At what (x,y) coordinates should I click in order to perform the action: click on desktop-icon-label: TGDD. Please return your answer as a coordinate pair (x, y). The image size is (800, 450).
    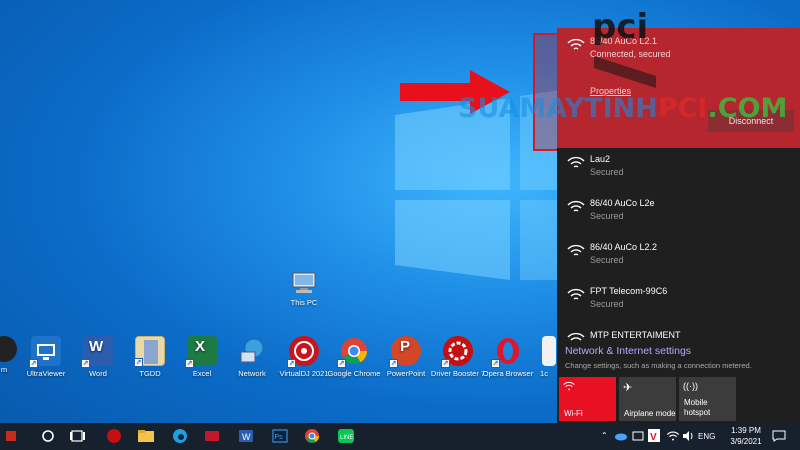
    Looking at the image, I should click on (150, 373).